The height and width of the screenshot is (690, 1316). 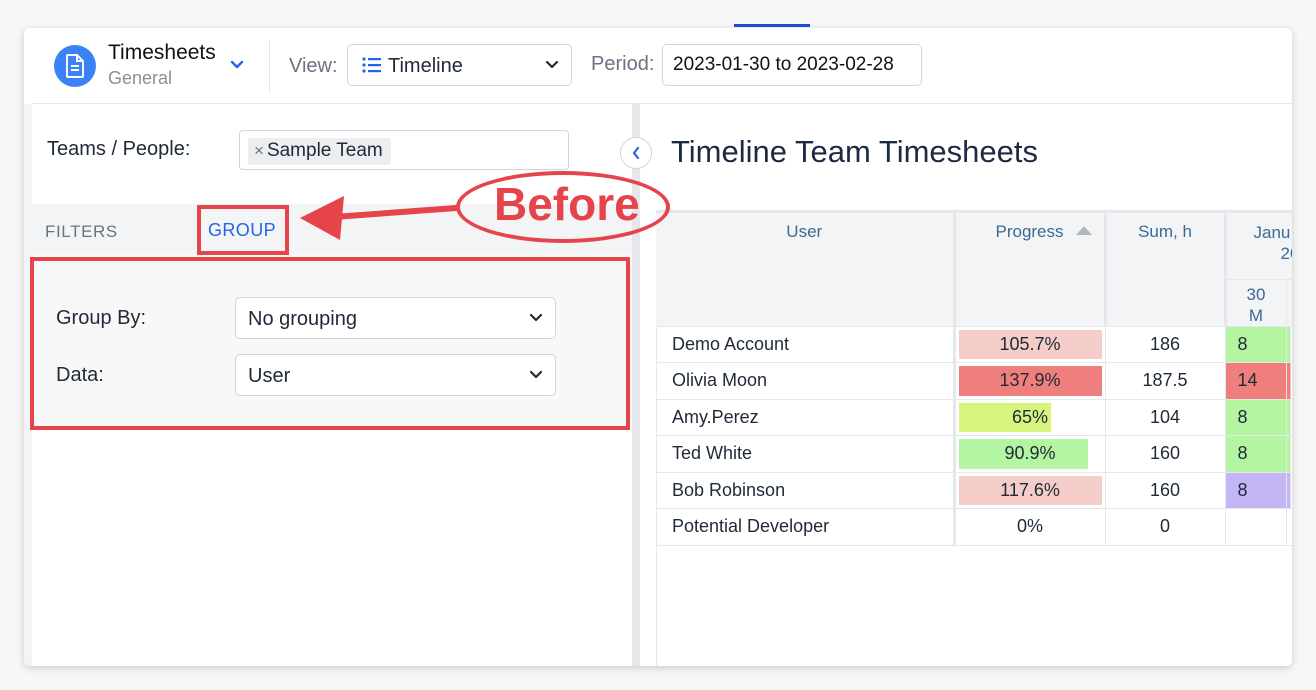 I want to click on progress-cell: 0%, so click(x=1030, y=527).